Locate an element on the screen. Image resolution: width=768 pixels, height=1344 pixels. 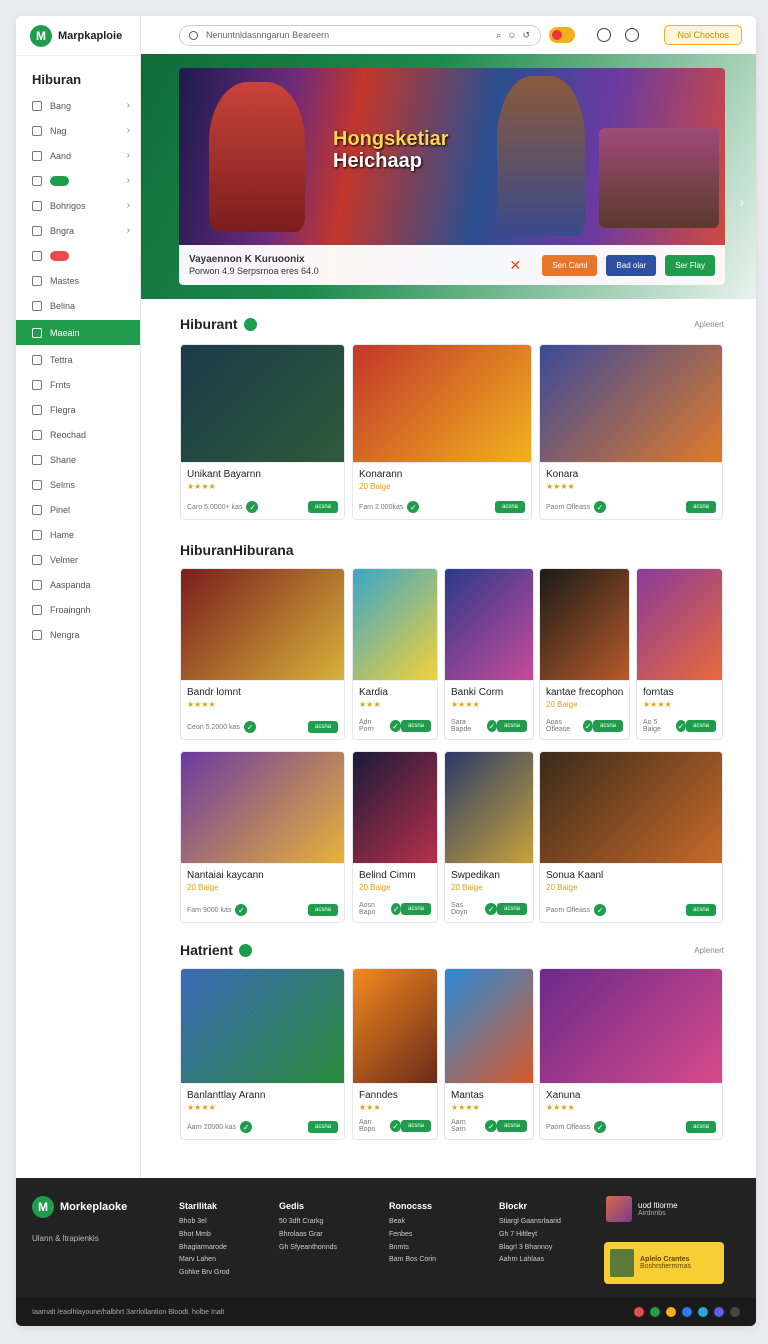
see-all-link-3: Aplenert is located at coordinates (709, 950).